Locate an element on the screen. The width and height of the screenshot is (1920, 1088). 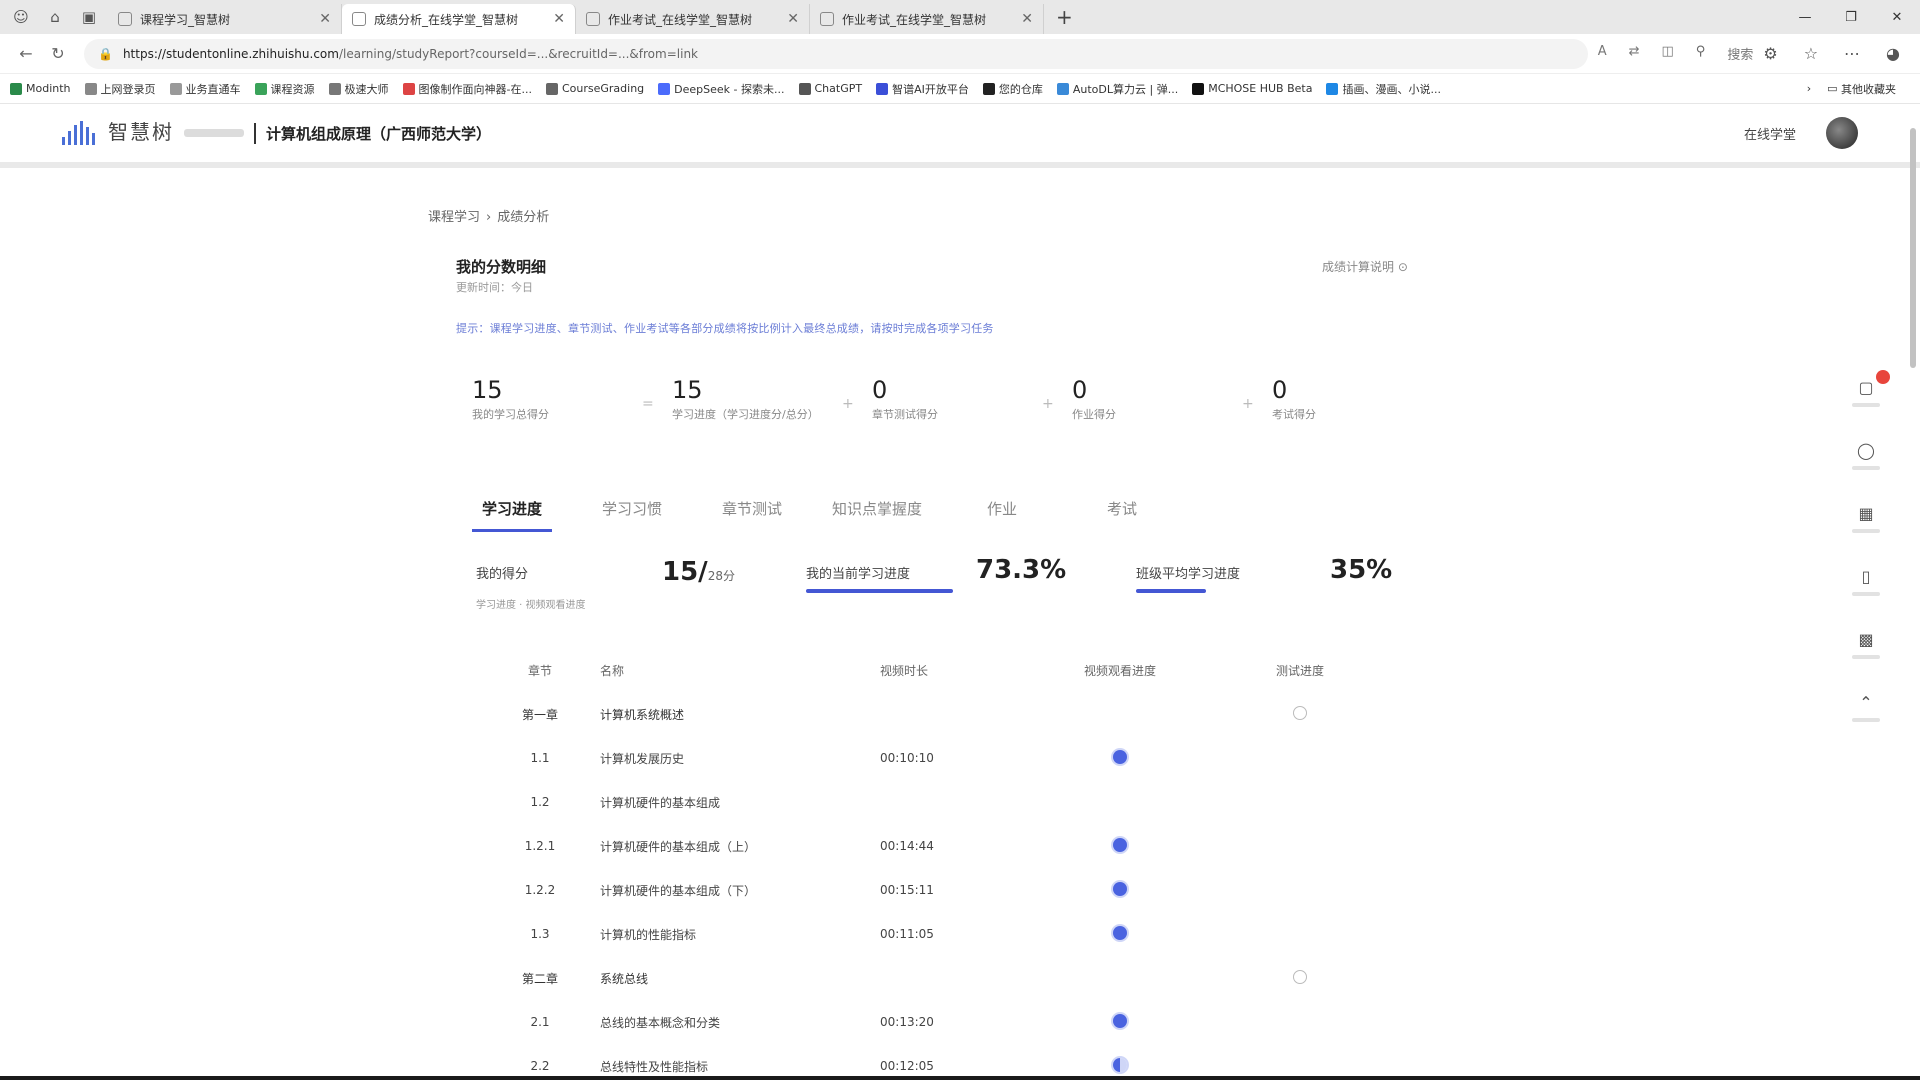
bookmark-item: 智谱AI开放平台 is located at coordinates (922, 89).